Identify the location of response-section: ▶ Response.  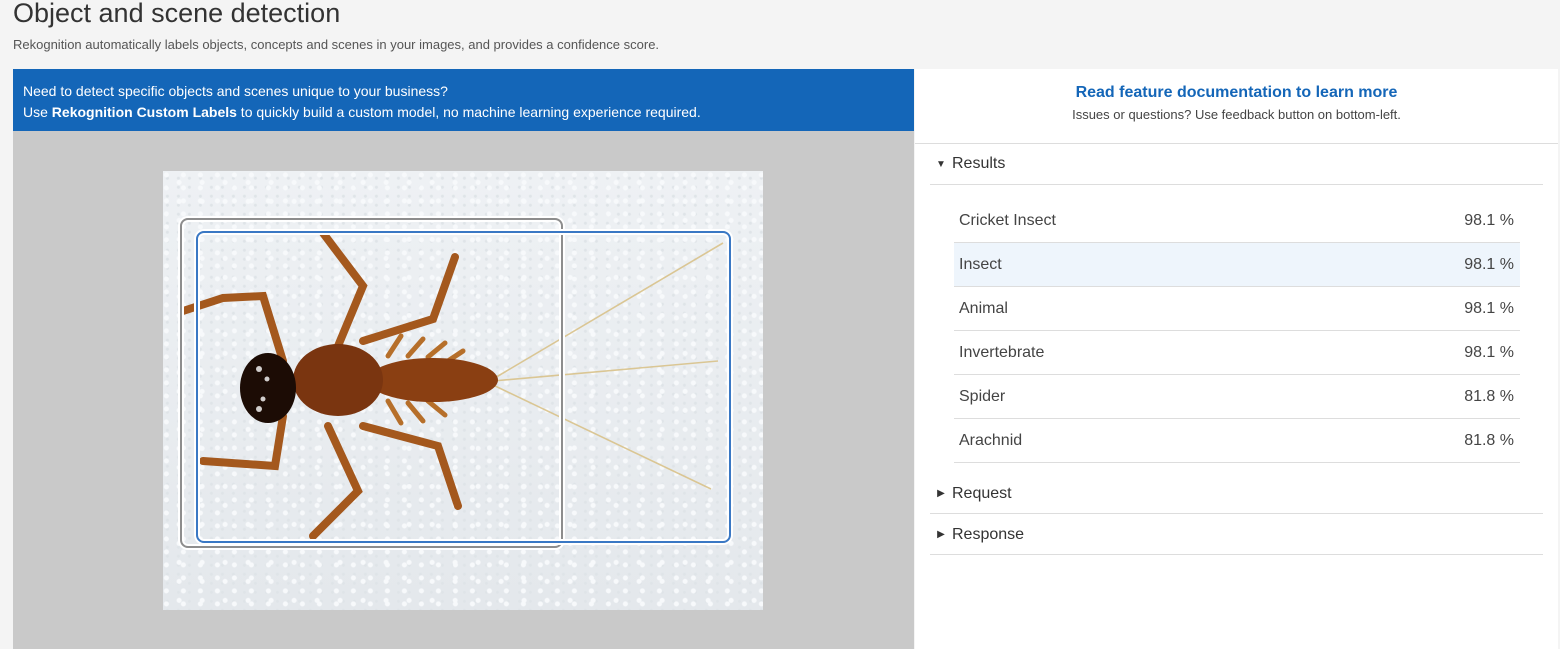
(1236, 535).